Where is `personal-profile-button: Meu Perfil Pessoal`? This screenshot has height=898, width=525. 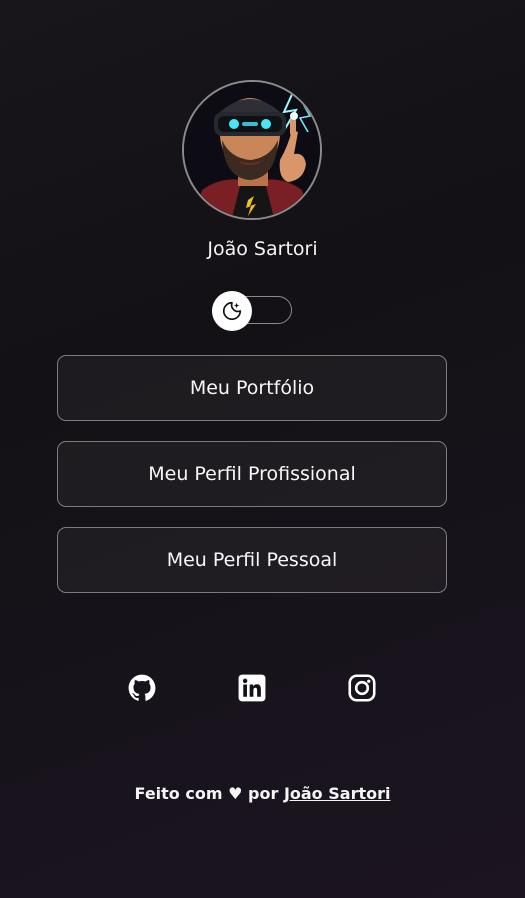 personal-profile-button: Meu Perfil Pessoal is located at coordinates (252, 560).